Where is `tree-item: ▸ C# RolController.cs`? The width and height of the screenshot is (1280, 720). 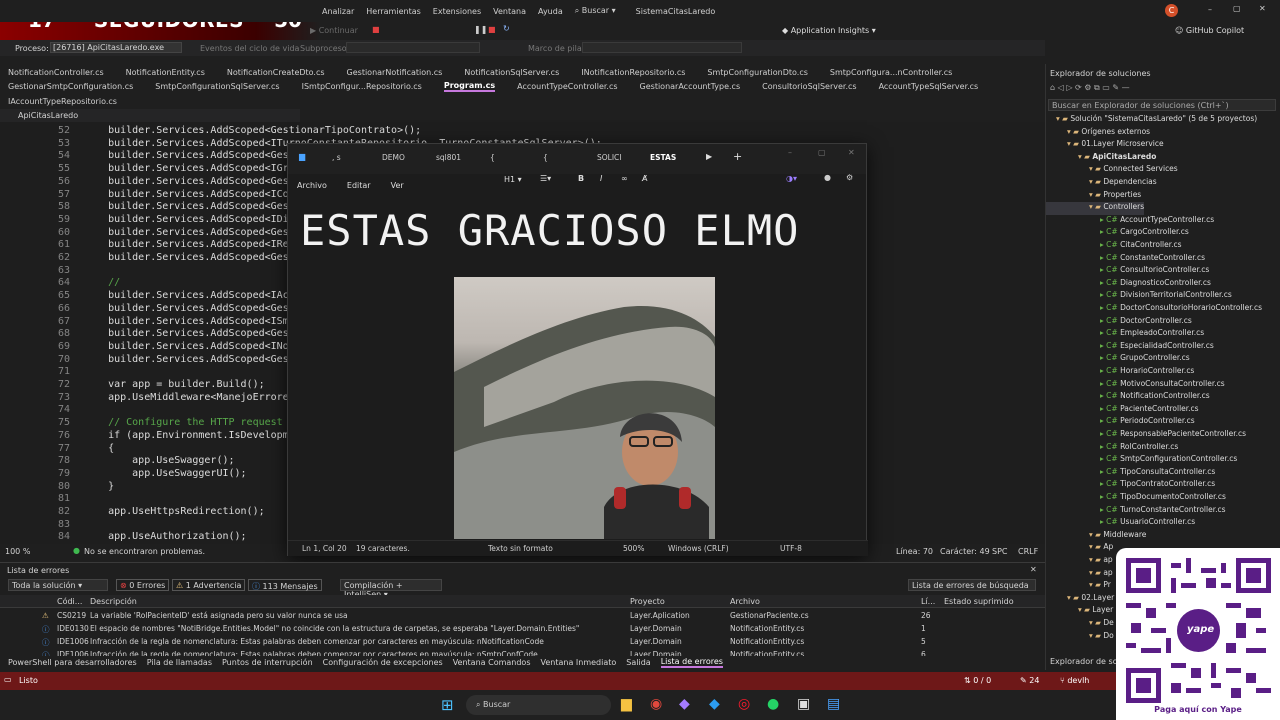 tree-item: ▸ C# RolController.cs is located at coordinates (1112, 448).